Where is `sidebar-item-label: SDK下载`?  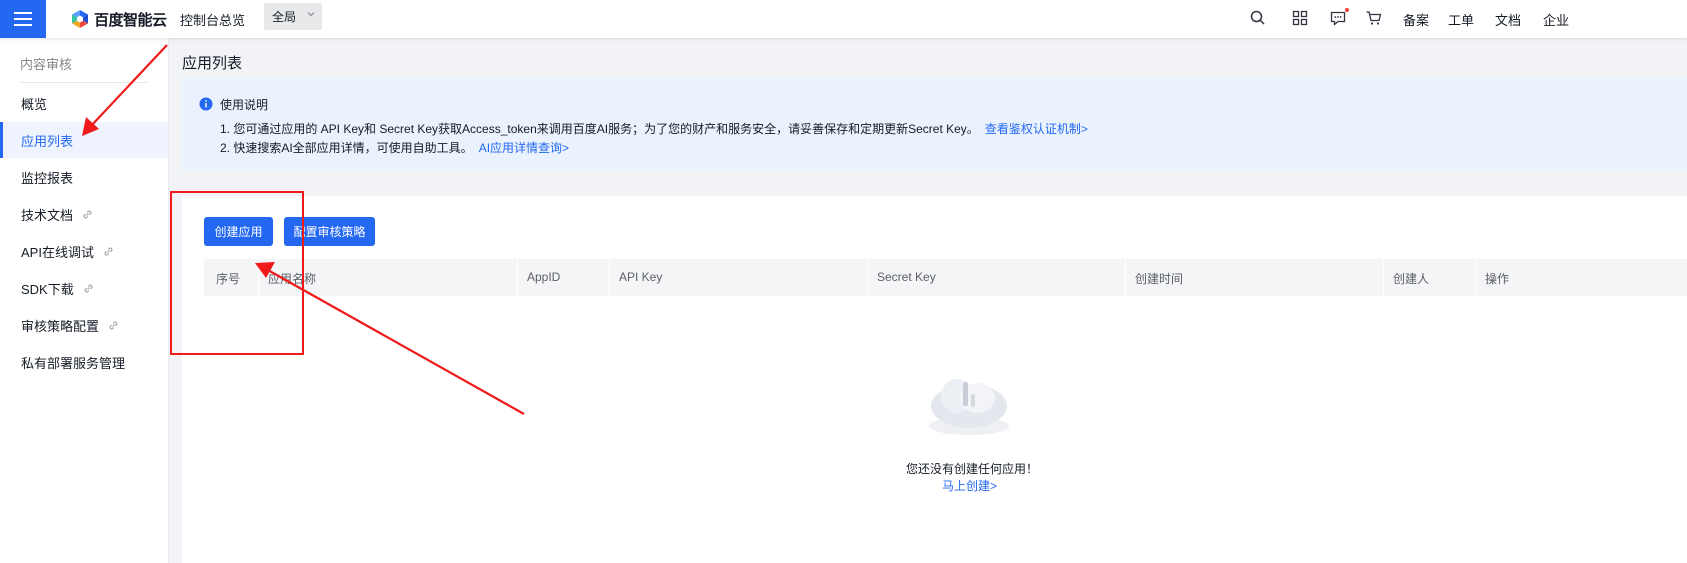
sidebar-item-label: SDK下载 is located at coordinates (47, 289).